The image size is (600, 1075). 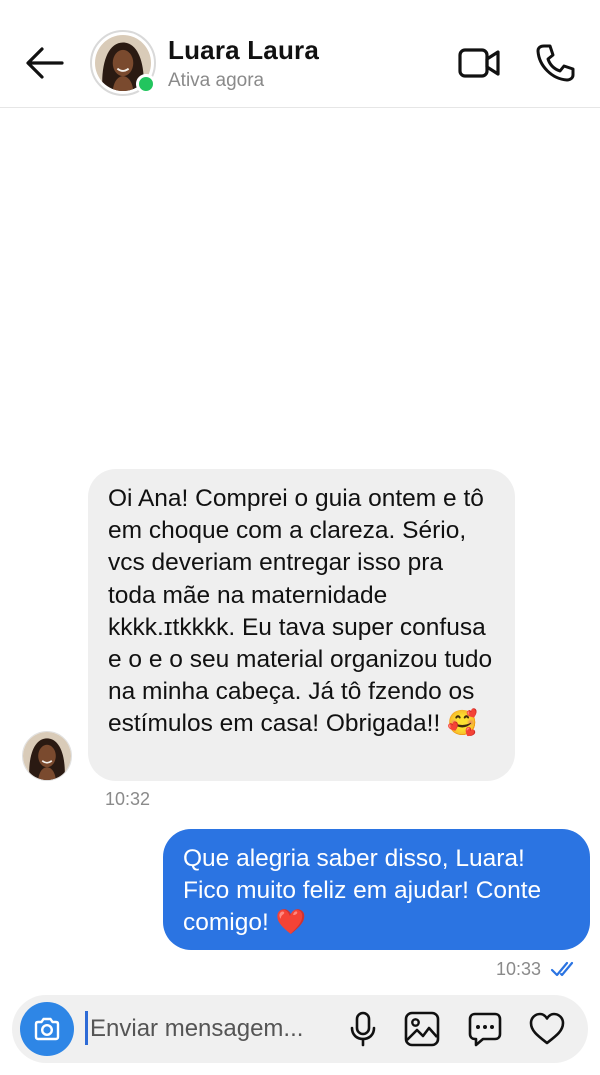 I want to click on sender-avatar, so click(x=47, y=756).